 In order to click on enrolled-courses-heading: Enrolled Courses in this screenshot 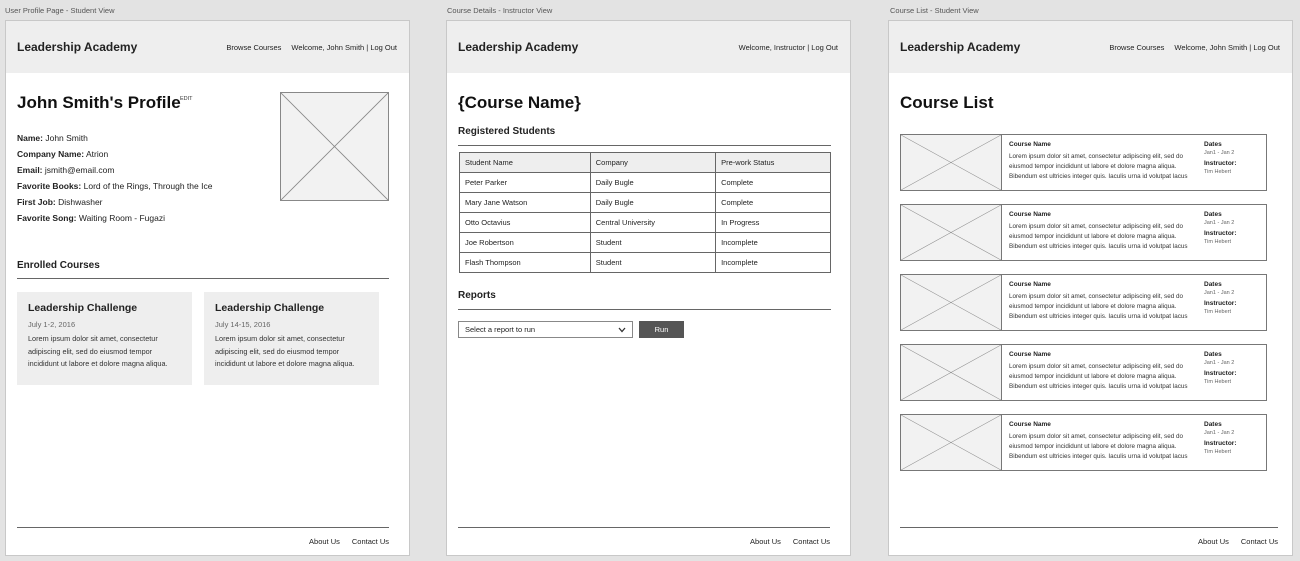, I will do `click(58, 265)`.